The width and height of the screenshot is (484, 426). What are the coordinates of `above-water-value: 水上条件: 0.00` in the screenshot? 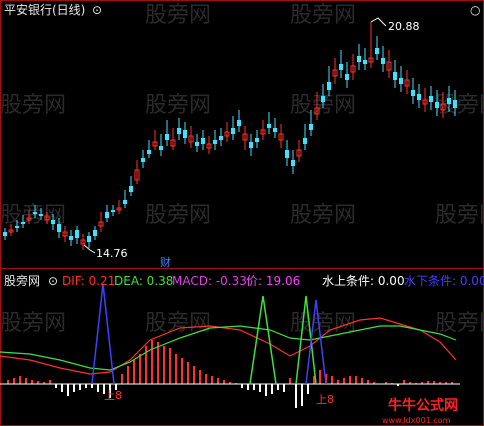 It's located at (363, 281).